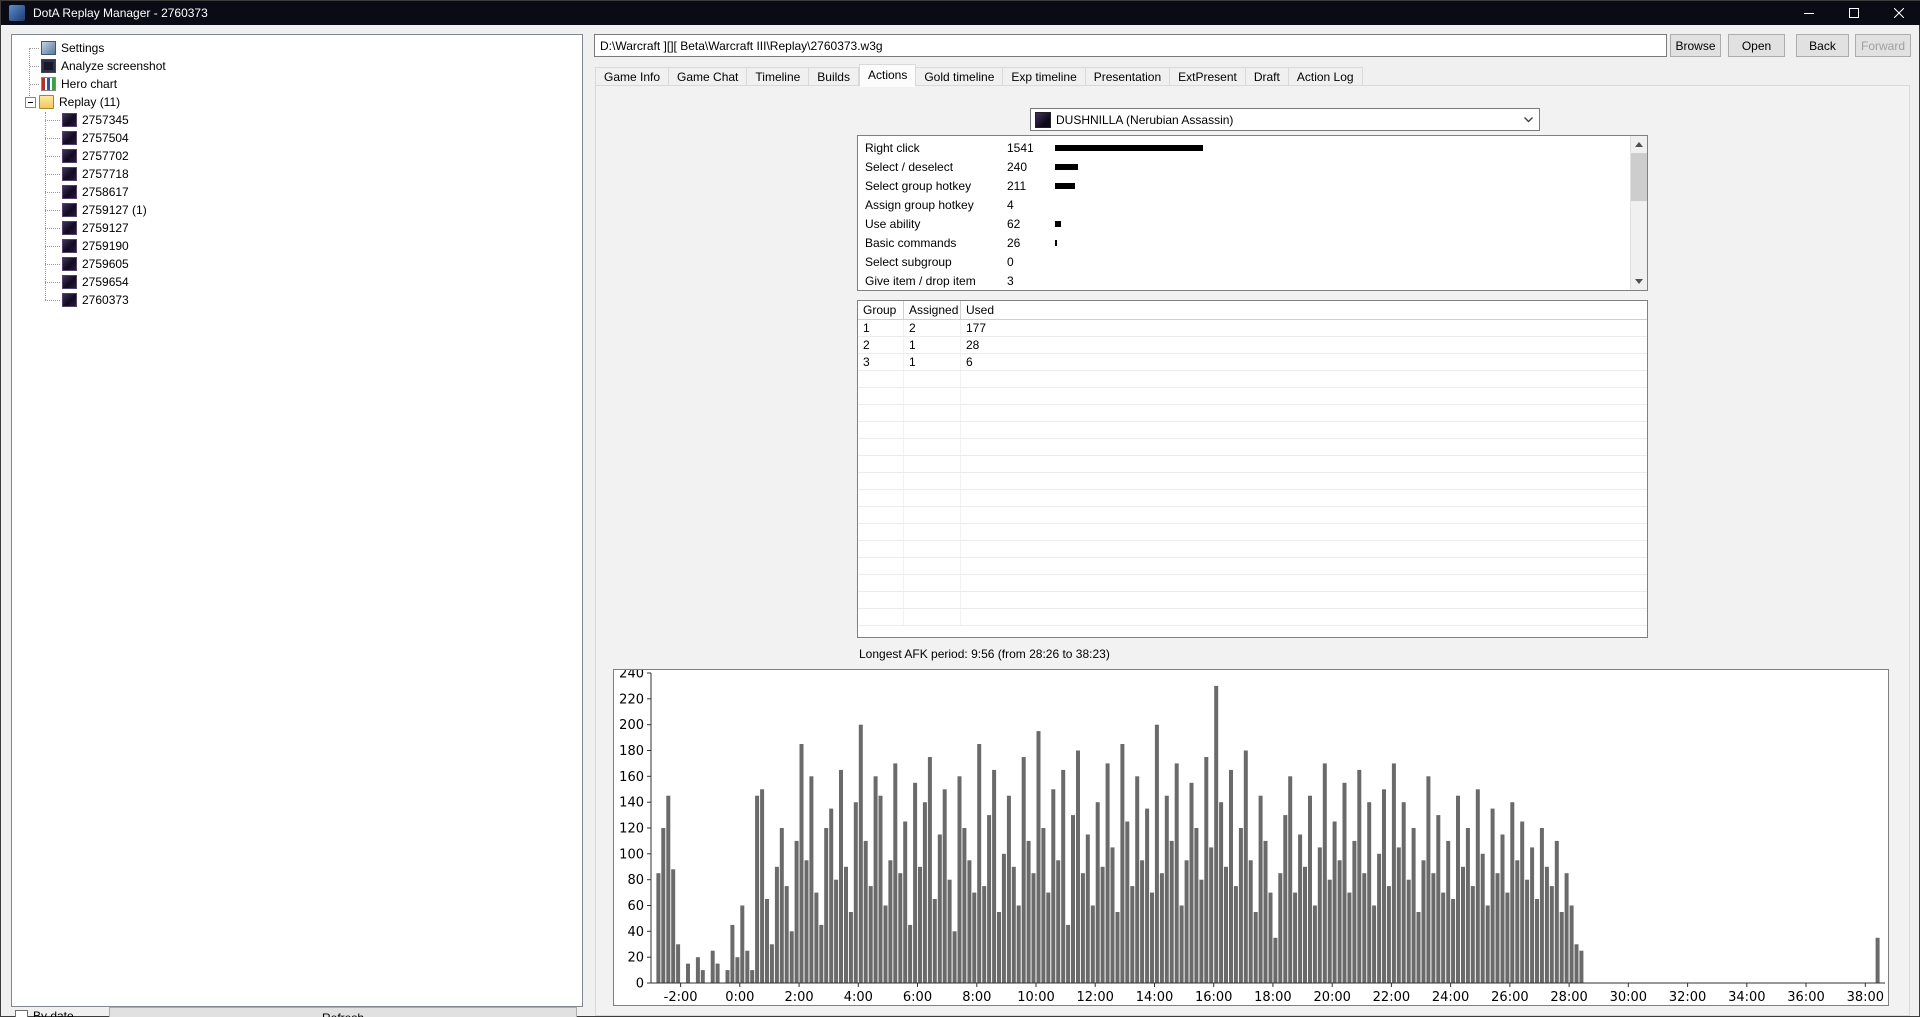 This screenshot has width=1920, height=1017. I want to click on tab-gold-timeline: Gold timeline, so click(960, 76).